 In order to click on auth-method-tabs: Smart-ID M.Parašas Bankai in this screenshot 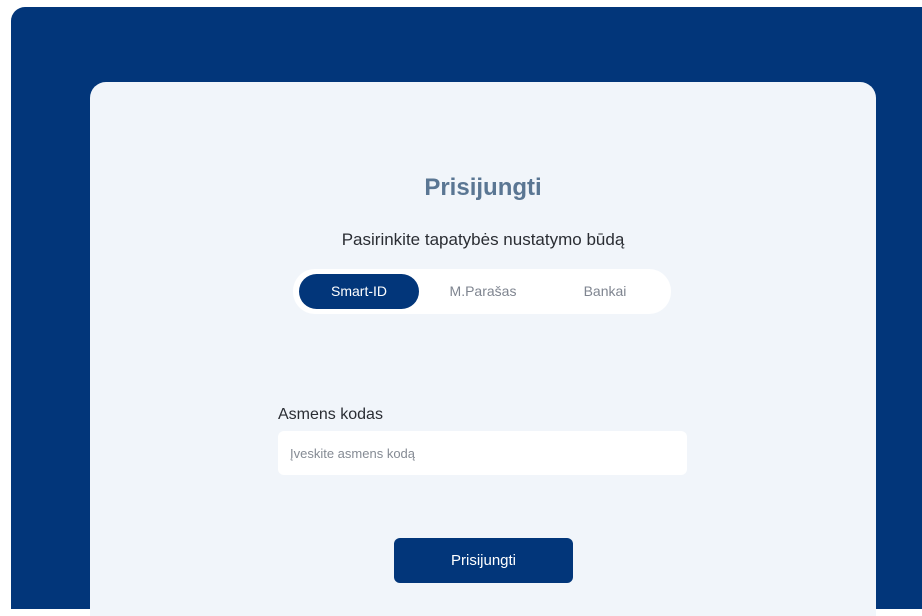, I will do `click(482, 291)`.